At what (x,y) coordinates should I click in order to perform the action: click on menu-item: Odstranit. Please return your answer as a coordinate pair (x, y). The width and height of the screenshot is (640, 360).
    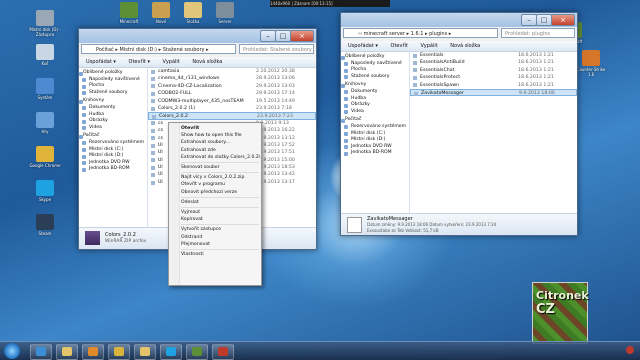
    Looking at the image, I should click on (191, 237).